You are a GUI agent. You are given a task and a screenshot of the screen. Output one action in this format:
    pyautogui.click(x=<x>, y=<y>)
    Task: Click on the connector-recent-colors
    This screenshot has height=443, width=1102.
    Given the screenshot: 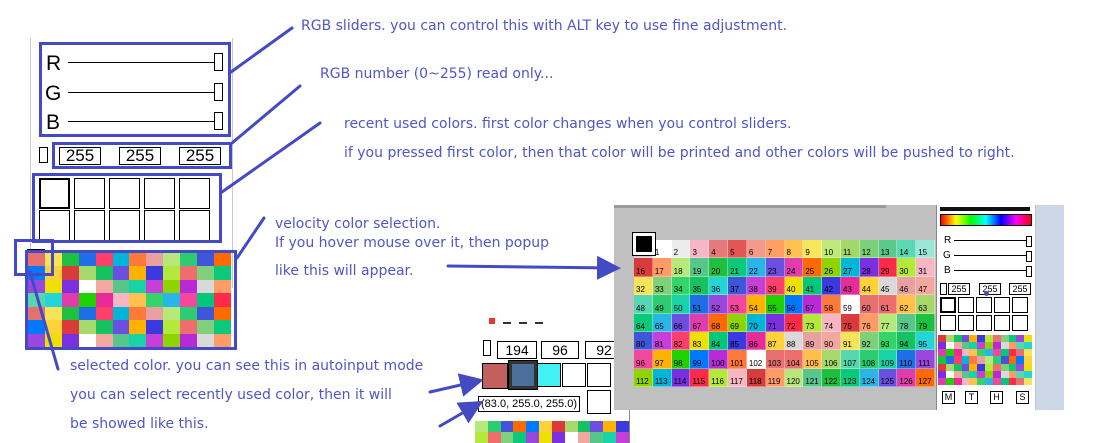 What is the action you would take?
    pyautogui.click(x=271, y=157)
    